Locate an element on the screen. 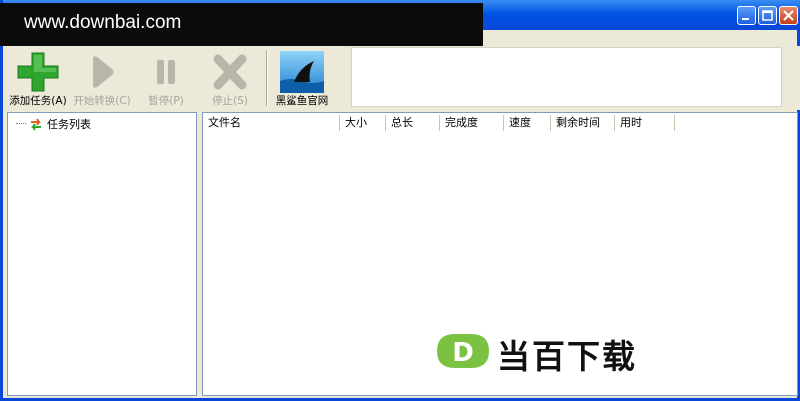  tree-connector is located at coordinates (21, 124).